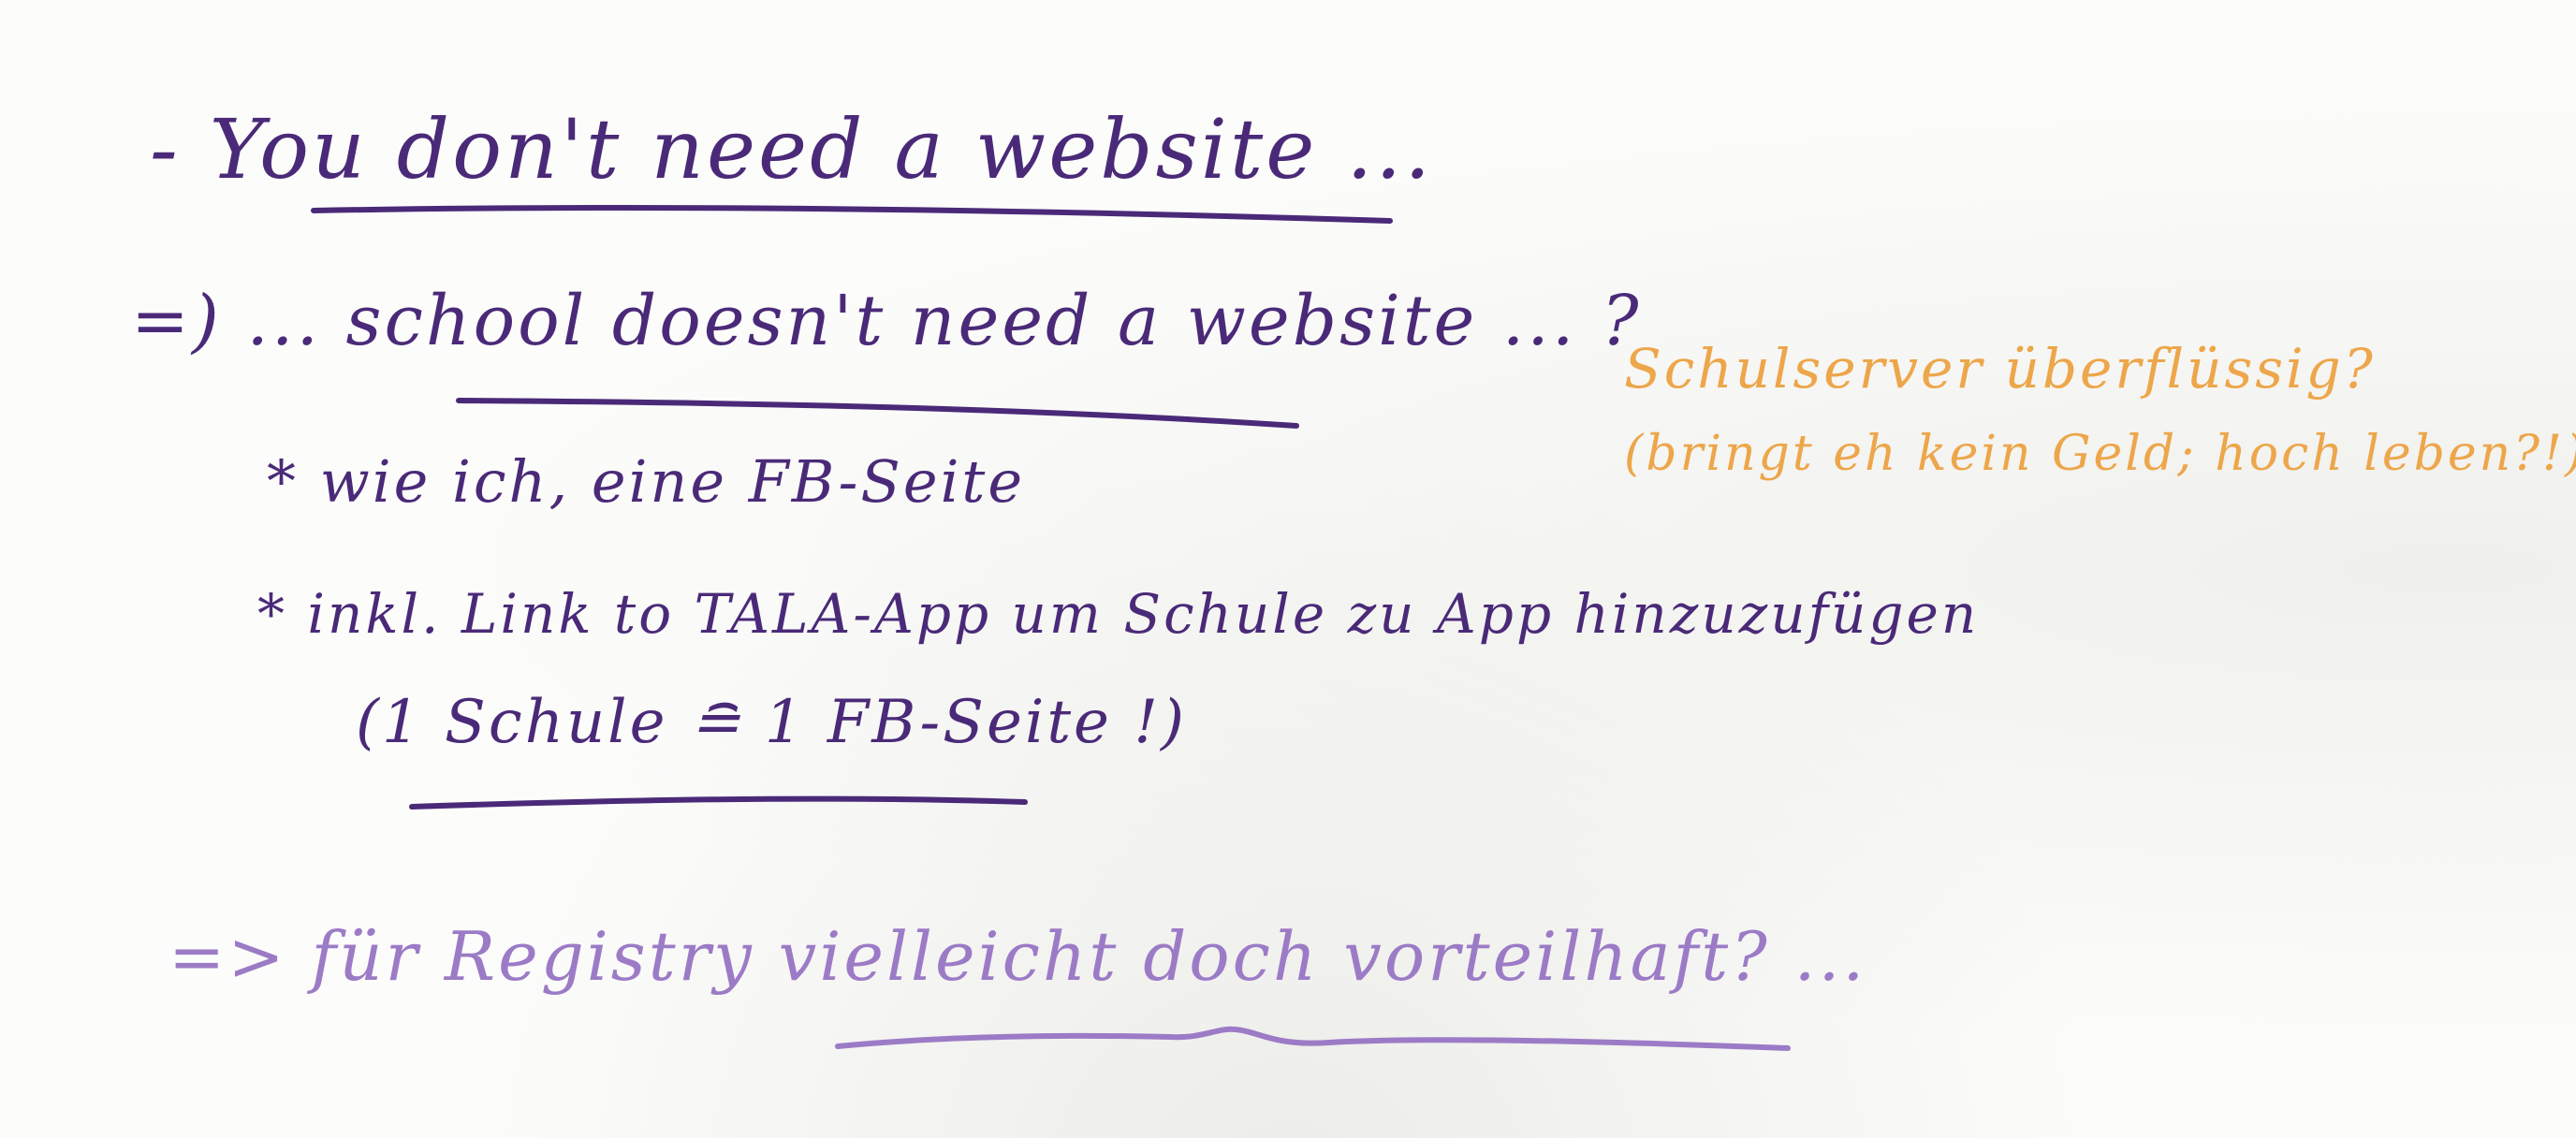 This screenshot has width=2576, height=1138. I want to click on note-line-5: (1 Schule ≘ 1 FB-Seite !), so click(771, 722).